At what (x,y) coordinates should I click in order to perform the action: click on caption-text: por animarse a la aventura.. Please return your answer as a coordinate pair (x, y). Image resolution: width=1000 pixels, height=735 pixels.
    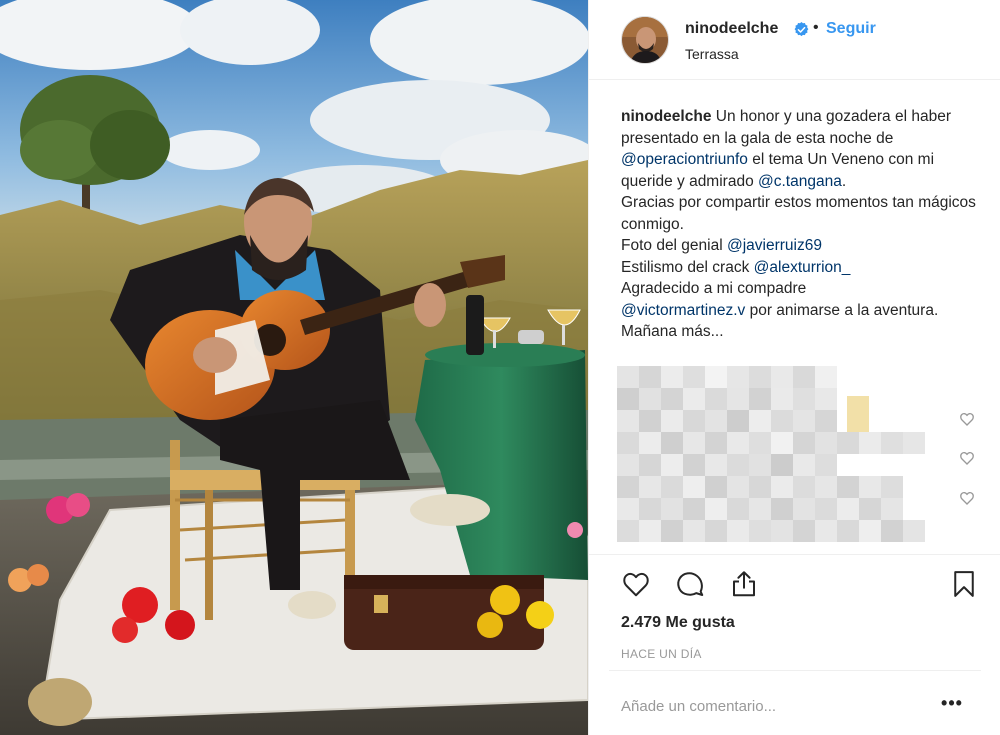
    Looking at the image, I should click on (842, 310).